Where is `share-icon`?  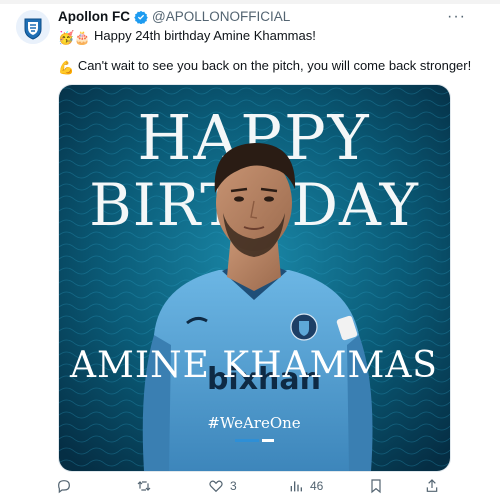
share-icon is located at coordinates (432, 485).